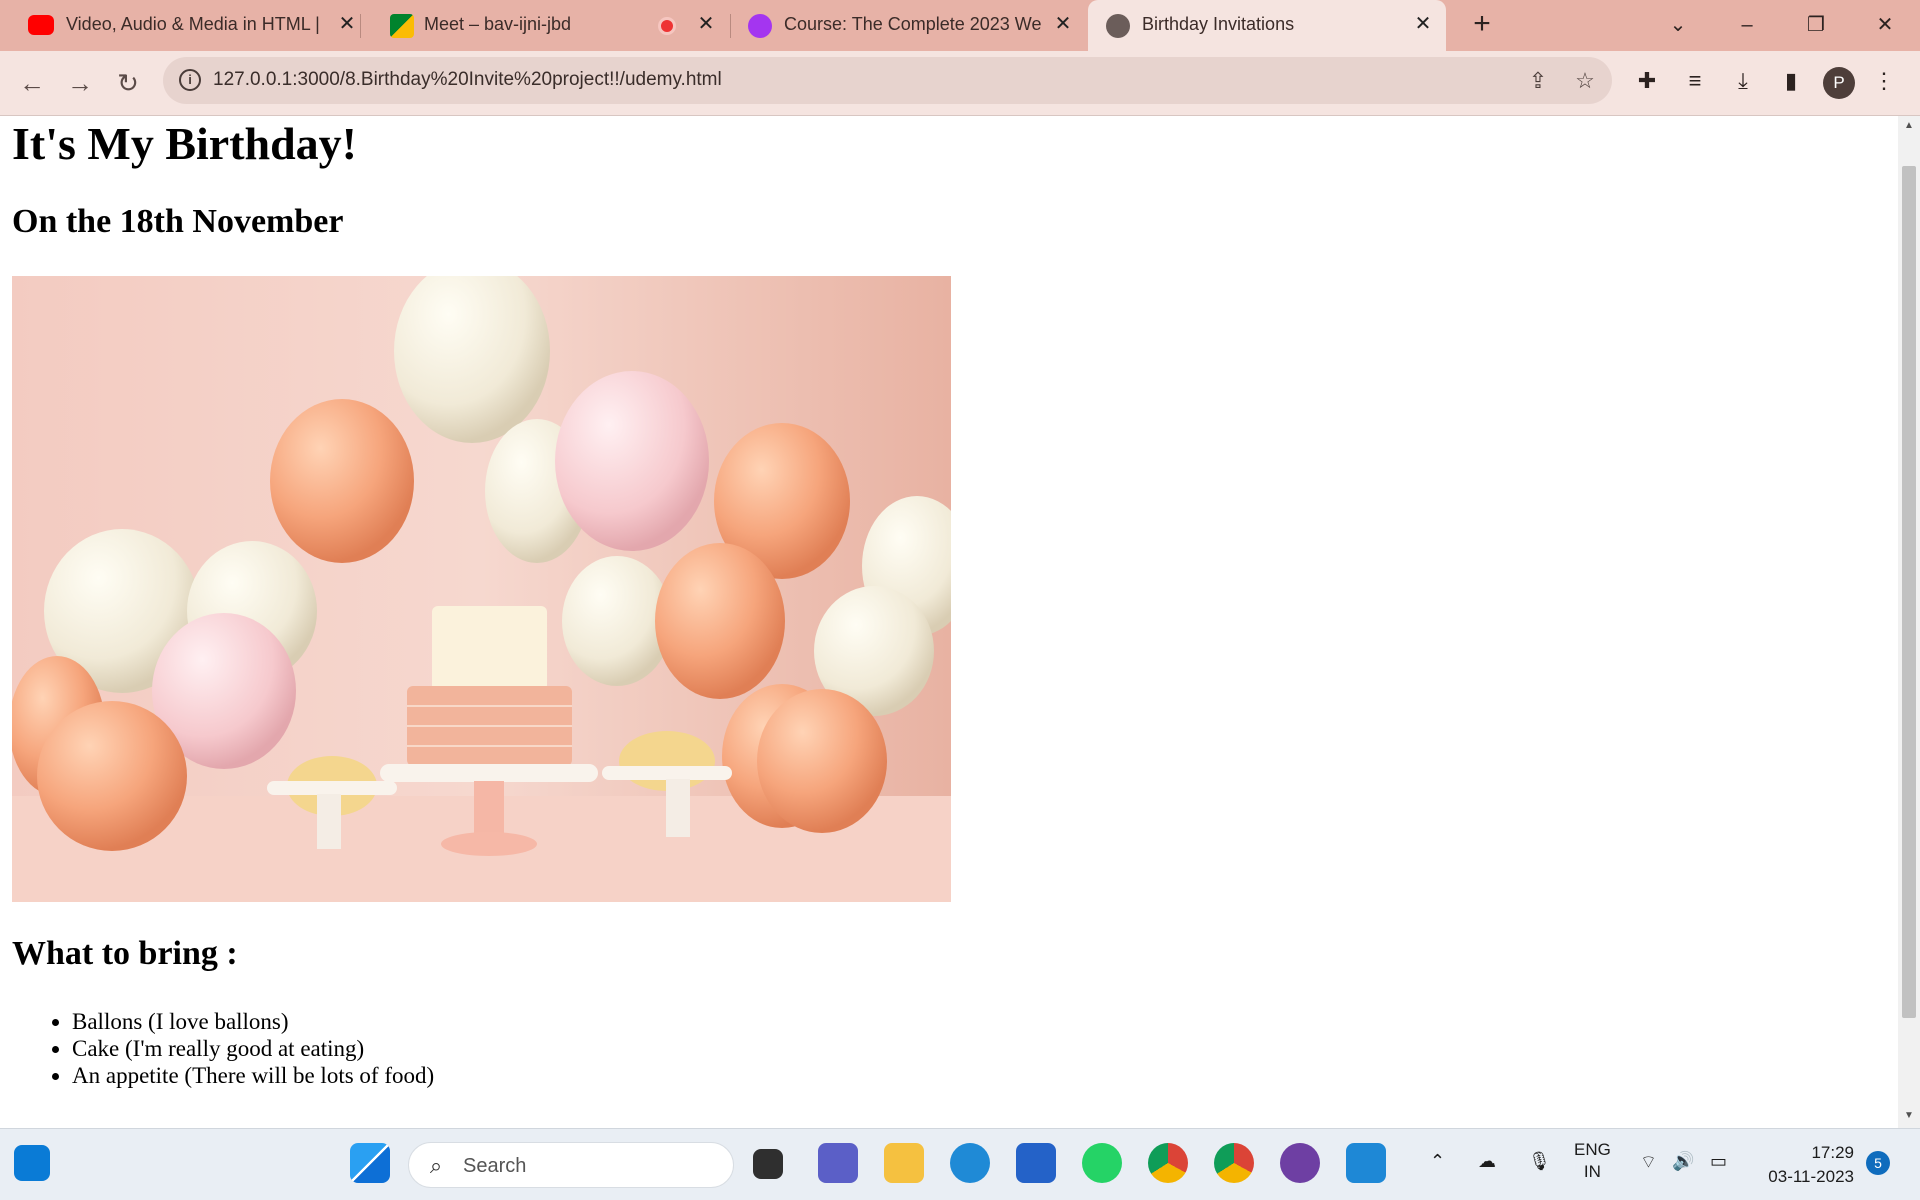 Image resolution: width=1920 pixels, height=1200 pixels. I want to click on start-icon, so click(370, 1163).